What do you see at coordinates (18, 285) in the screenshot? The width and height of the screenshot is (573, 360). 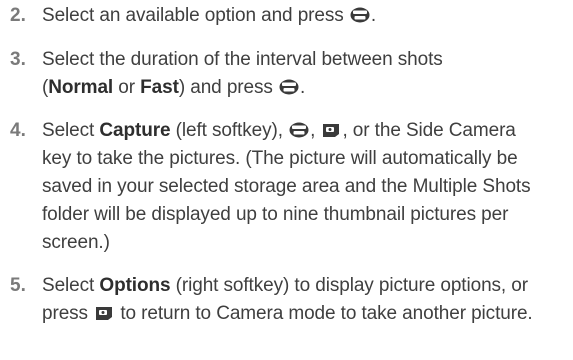 I see `step-number: 5.` at bounding box center [18, 285].